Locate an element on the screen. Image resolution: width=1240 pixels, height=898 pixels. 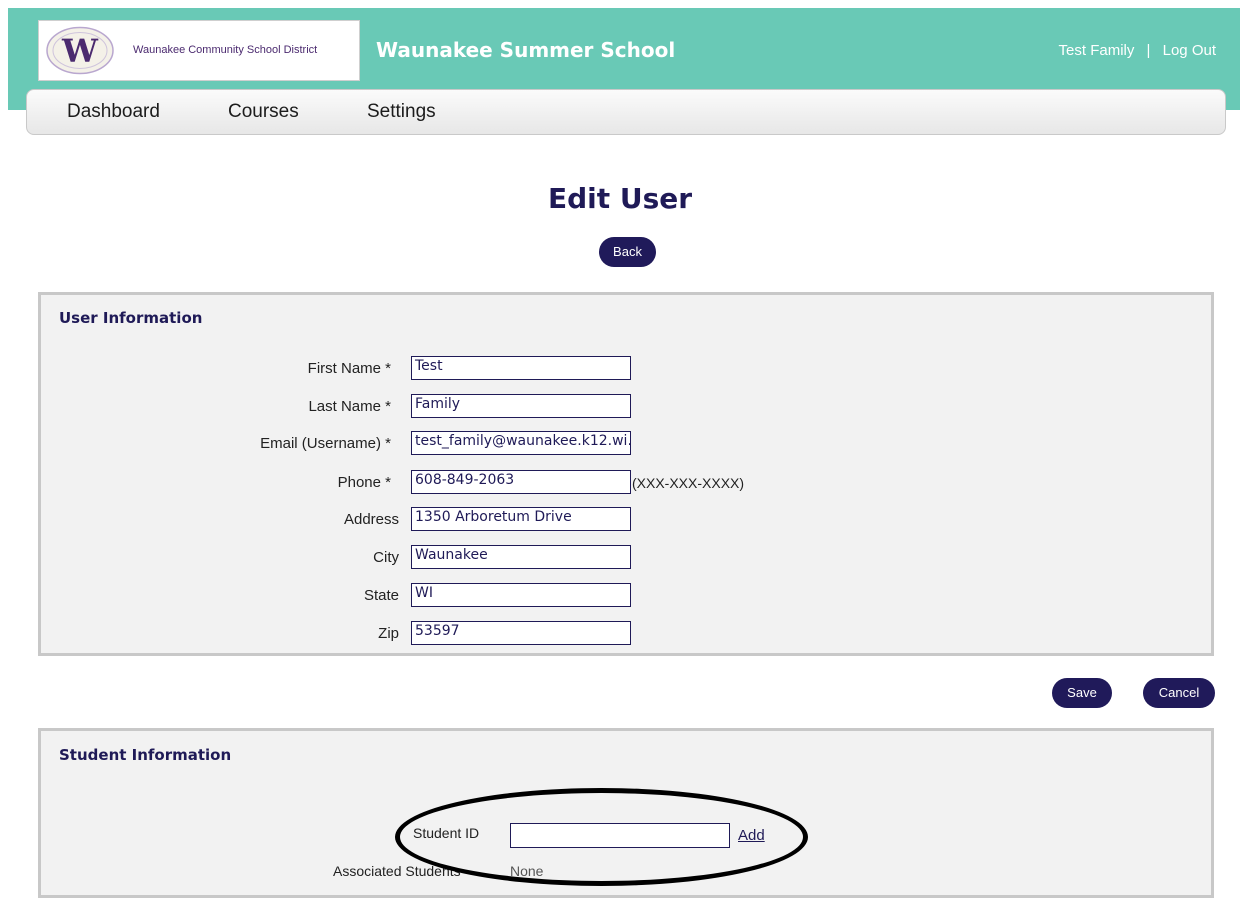
email-label: Email (Username) * is located at coordinates (325, 443).